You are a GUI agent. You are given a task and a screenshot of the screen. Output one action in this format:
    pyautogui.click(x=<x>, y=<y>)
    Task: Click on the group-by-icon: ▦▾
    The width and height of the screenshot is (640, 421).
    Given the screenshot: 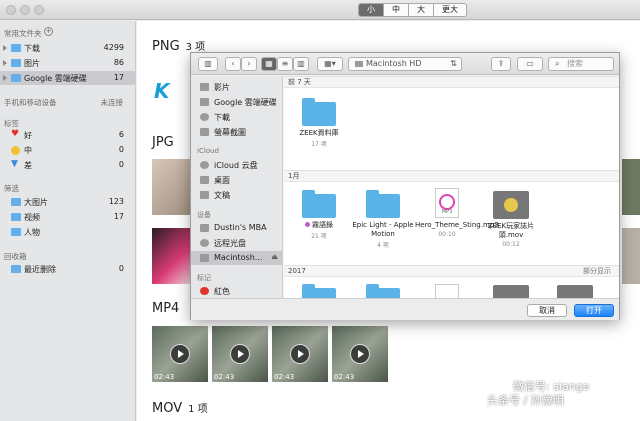 What is the action you would take?
    pyautogui.click(x=330, y=64)
    